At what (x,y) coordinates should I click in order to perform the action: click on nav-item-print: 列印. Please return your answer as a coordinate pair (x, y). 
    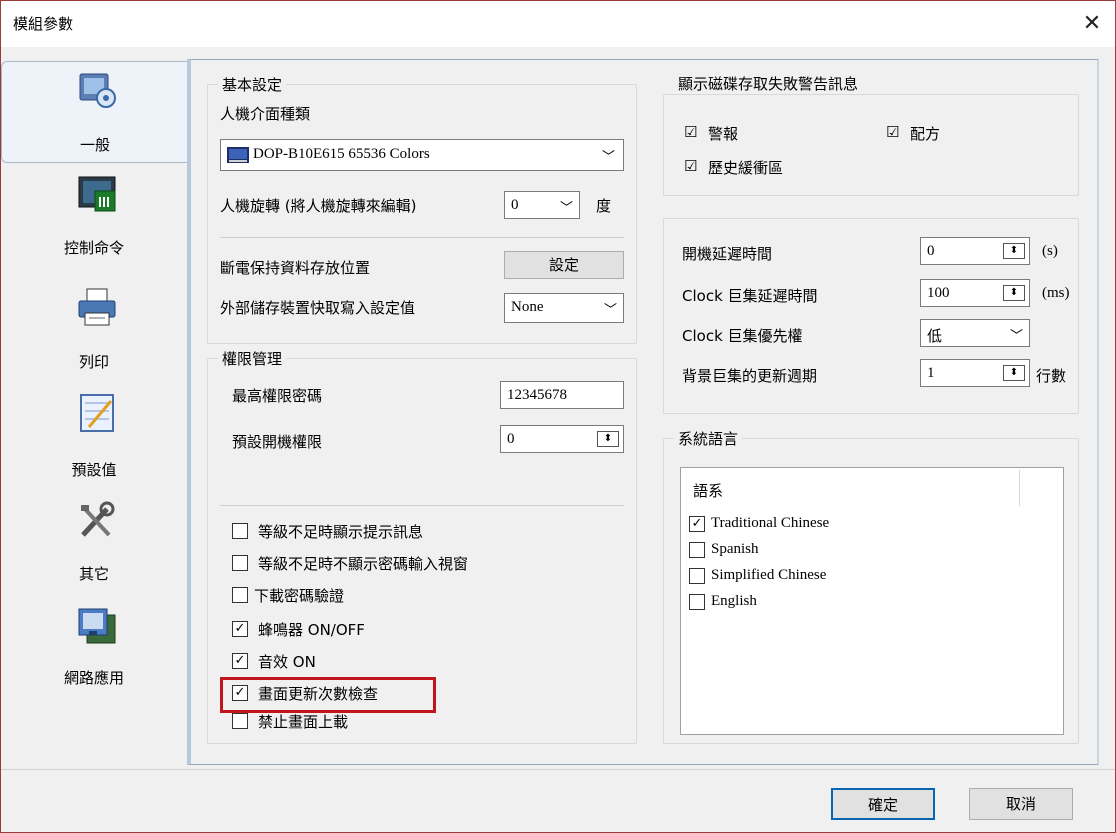
    Looking at the image, I should click on (94, 328).